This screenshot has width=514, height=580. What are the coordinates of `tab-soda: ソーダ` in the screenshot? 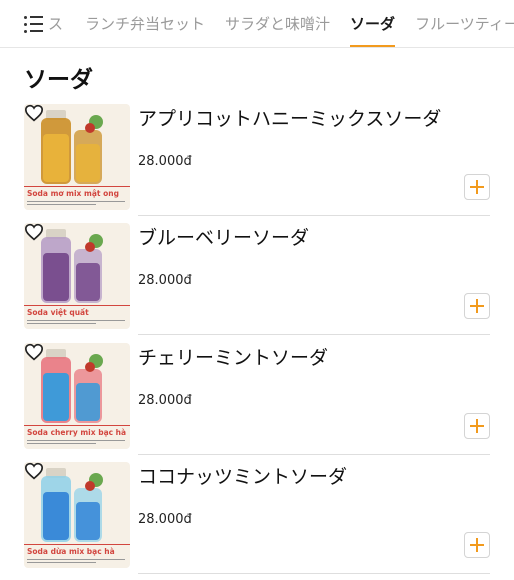 It's located at (373, 23).